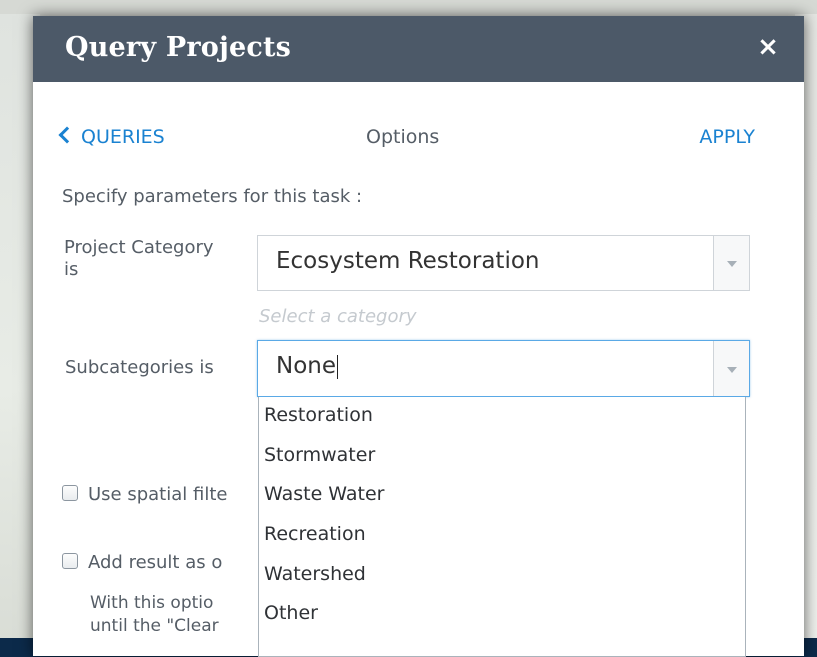 The image size is (817, 657). What do you see at coordinates (315, 534) in the screenshot?
I see `option-recreation: Recreation` at bounding box center [315, 534].